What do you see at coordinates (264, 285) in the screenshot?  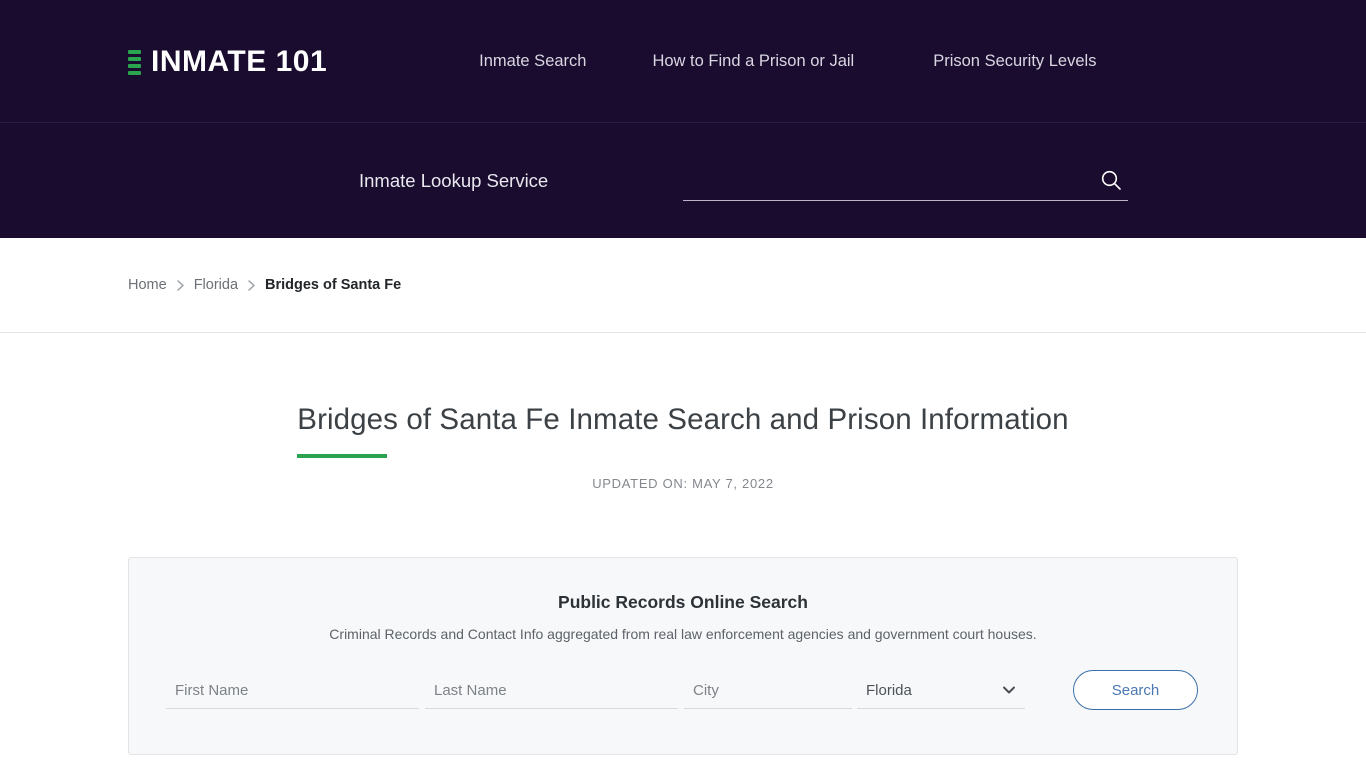 I see `breadcrumb: Home Florida Bridges of Santa Fe` at bounding box center [264, 285].